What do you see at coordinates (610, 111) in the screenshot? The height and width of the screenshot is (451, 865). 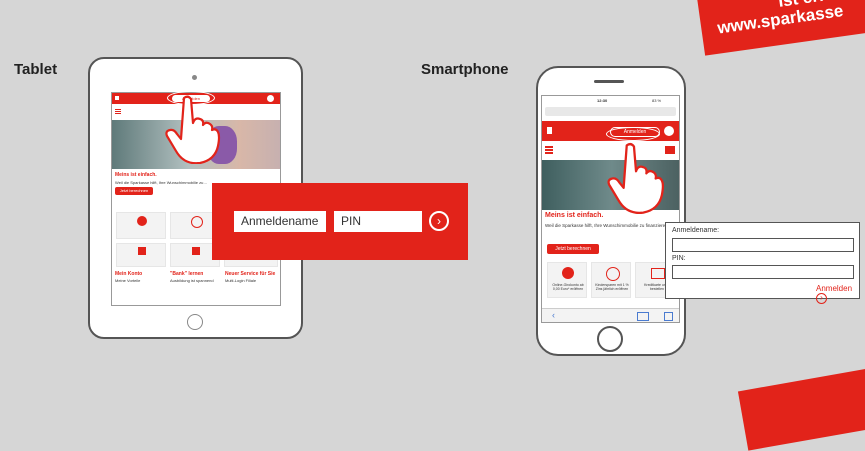 I see `address-bar` at bounding box center [610, 111].